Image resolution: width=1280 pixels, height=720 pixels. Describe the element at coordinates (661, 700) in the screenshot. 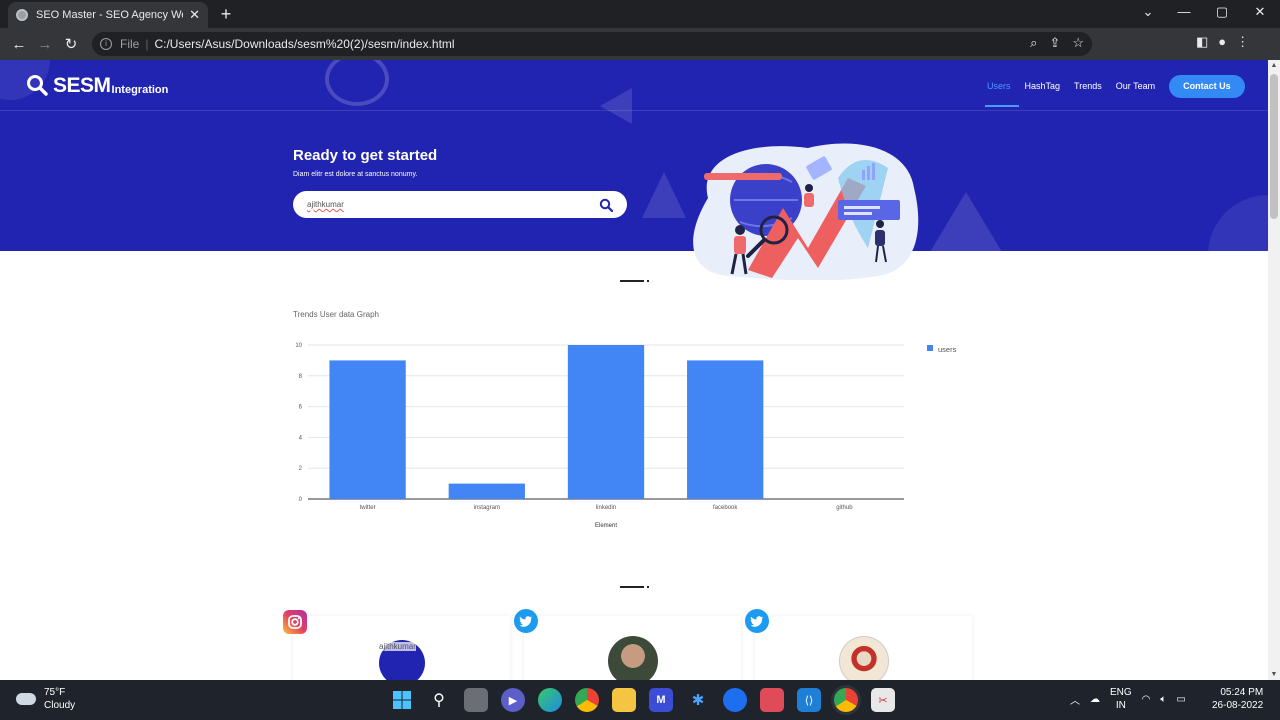

I see `app-icon: M` at that location.